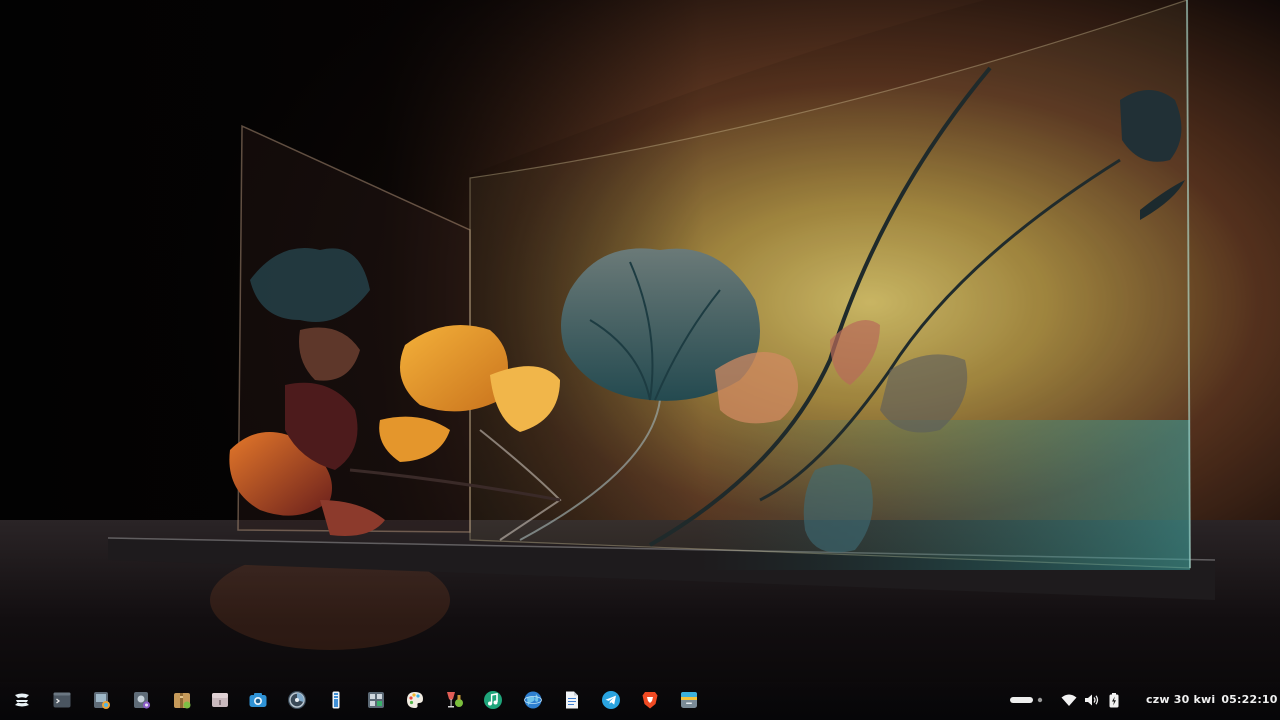  Describe the element at coordinates (62, 700) in the screenshot. I see `terminal-icon` at that location.